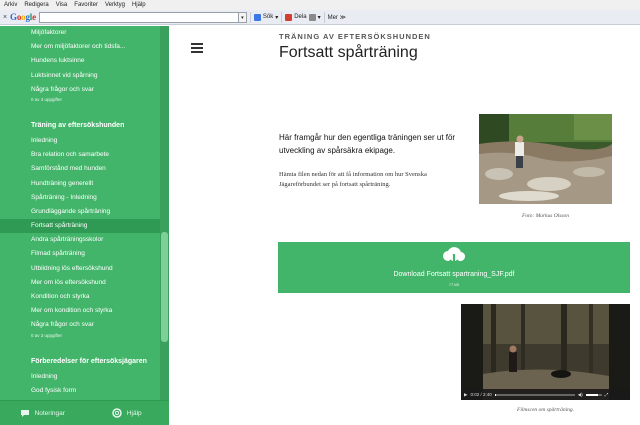  I want to click on share-icon, so click(289, 17).